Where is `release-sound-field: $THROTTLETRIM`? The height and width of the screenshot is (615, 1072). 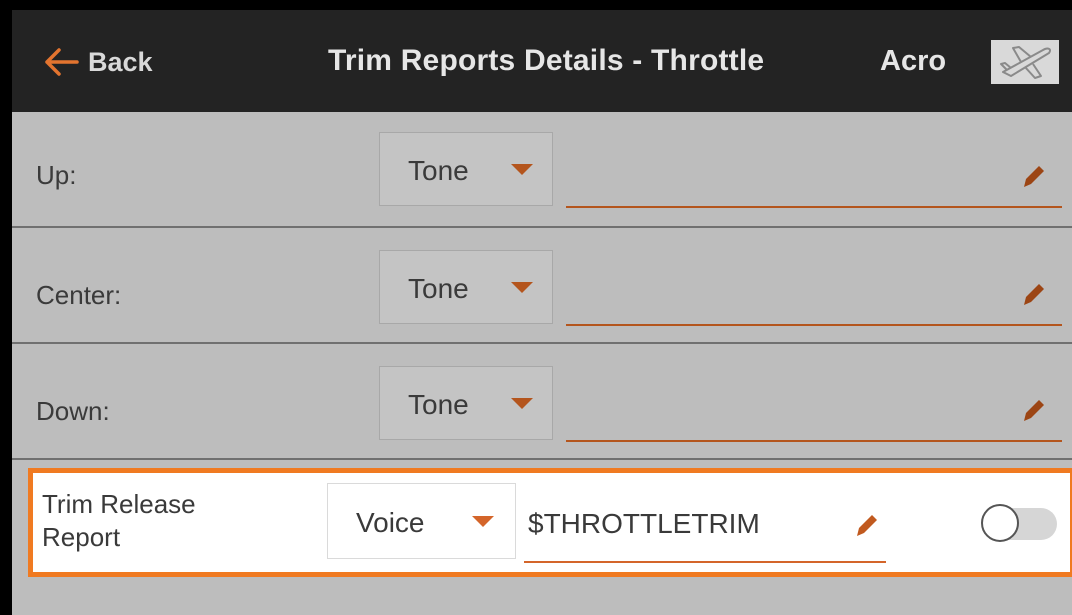 release-sound-field: $THROTTLETRIM is located at coordinates (705, 523).